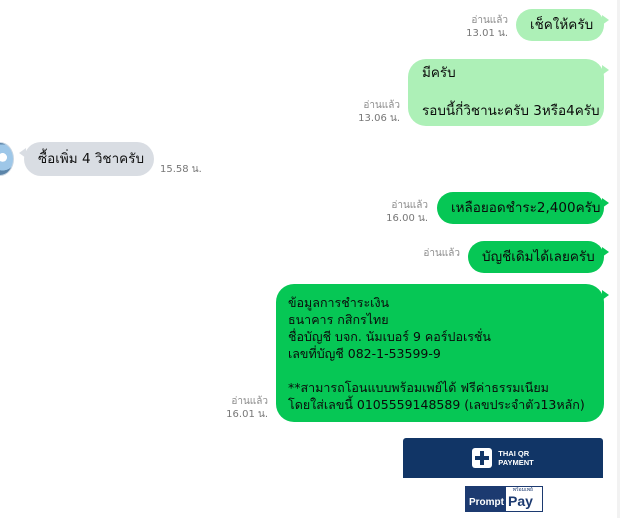  What do you see at coordinates (474, 27) in the screenshot?
I see `message-meta: อ่านแล้ว 13.01 น.` at bounding box center [474, 27].